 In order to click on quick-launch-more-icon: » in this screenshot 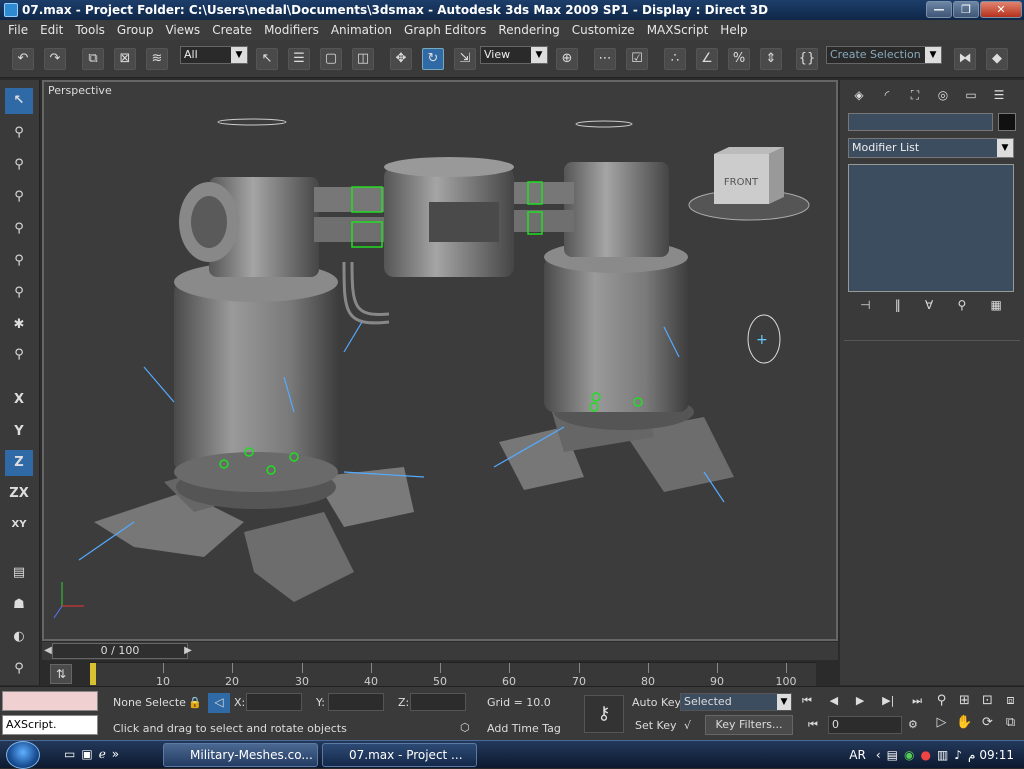, I will do `click(115, 755)`.